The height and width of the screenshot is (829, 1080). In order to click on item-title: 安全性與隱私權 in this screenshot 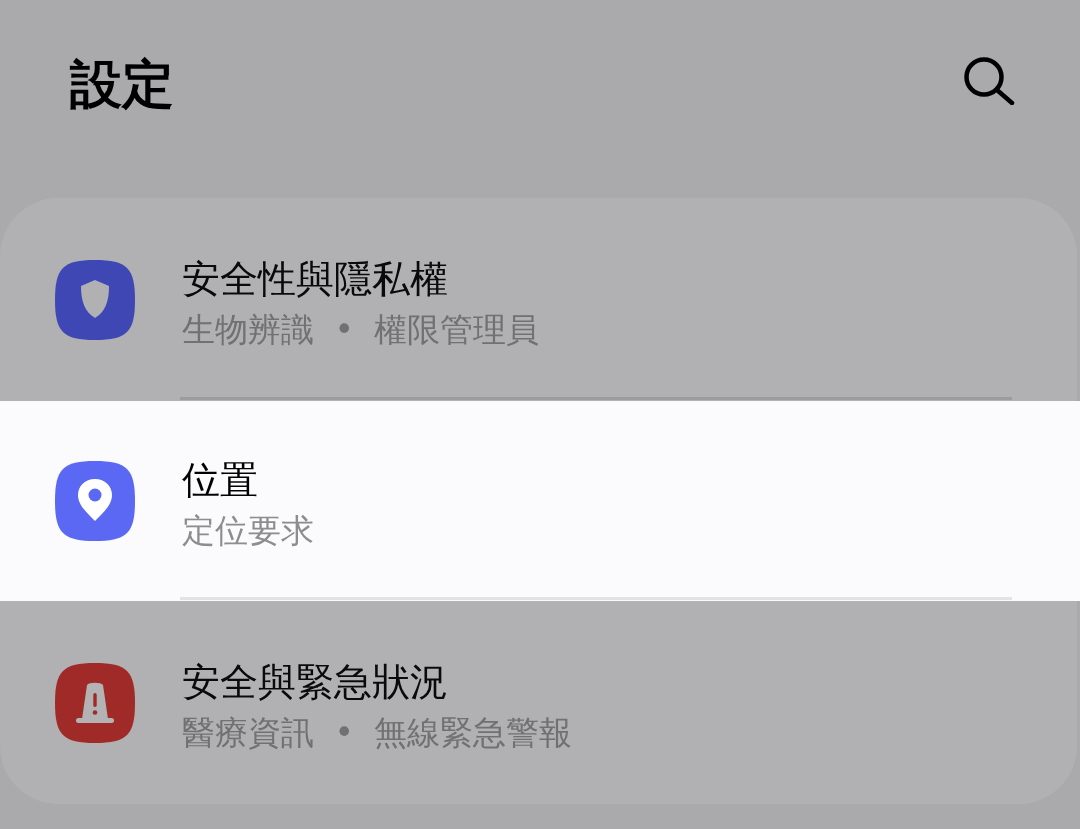, I will do `click(315, 279)`.